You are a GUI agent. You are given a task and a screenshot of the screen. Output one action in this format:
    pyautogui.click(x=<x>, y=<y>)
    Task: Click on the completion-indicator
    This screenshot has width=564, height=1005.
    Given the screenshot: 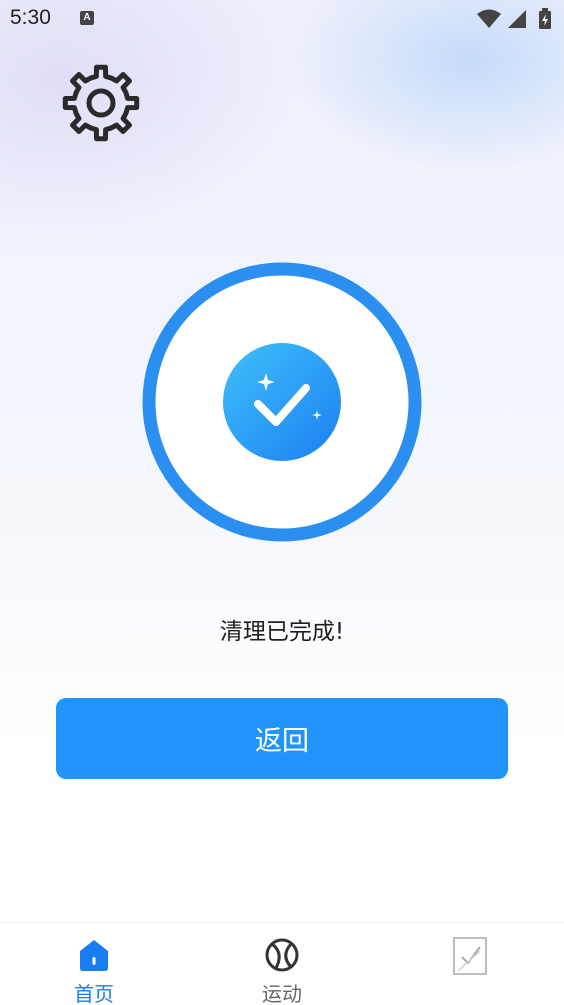 What is the action you would take?
    pyautogui.click(x=282, y=402)
    